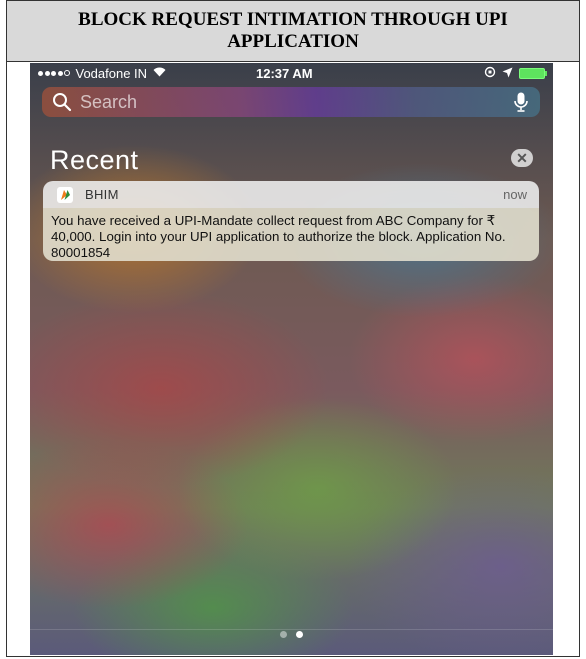 This screenshot has height=659, width=586. I want to click on carrier-name: Vodafone IN, so click(111, 73).